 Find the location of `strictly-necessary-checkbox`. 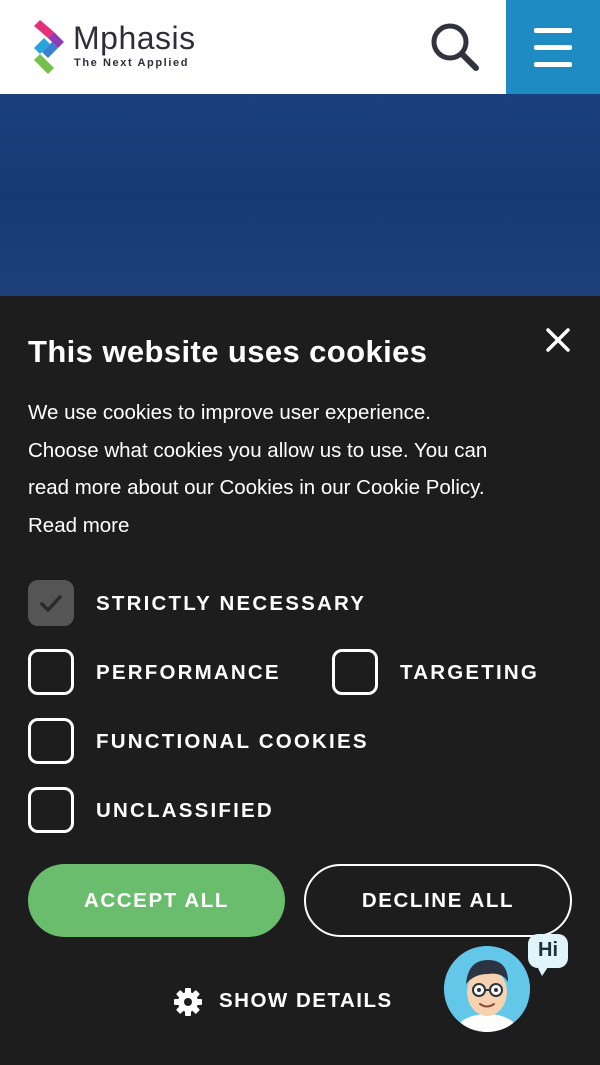

strictly-necessary-checkbox is located at coordinates (51, 603).